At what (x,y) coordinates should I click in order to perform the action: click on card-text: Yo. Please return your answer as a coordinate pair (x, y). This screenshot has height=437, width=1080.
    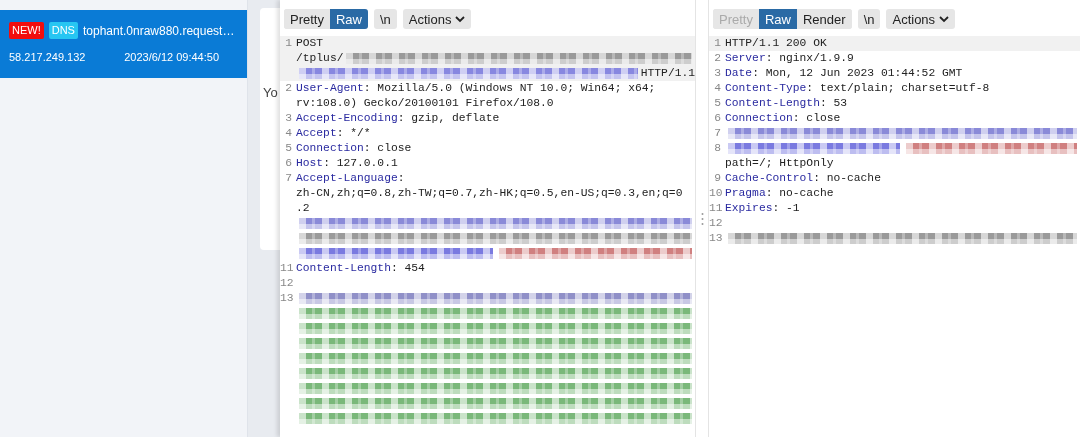
    Looking at the image, I should click on (270, 92).